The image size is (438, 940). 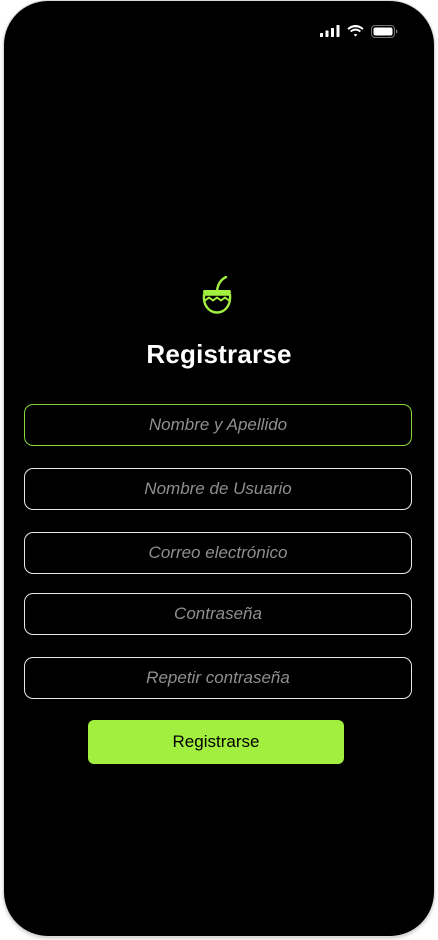 What do you see at coordinates (219, 354) in the screenshot?
I see `page-title: Registrarse` at bounding box center [219, 354].